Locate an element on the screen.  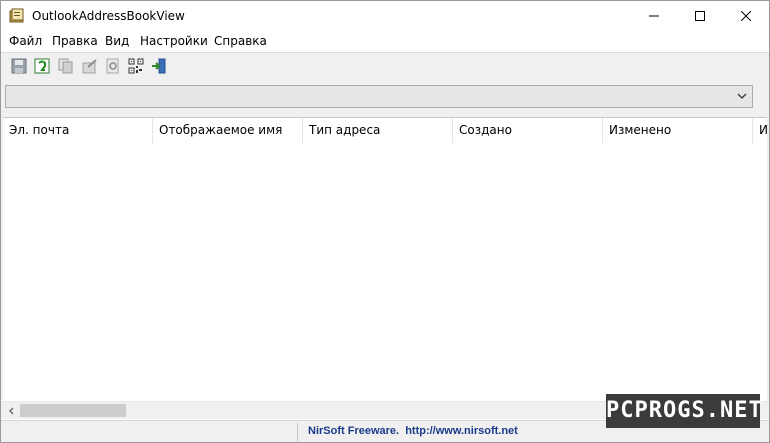
refresh-button is located at coordinates (42, 66).